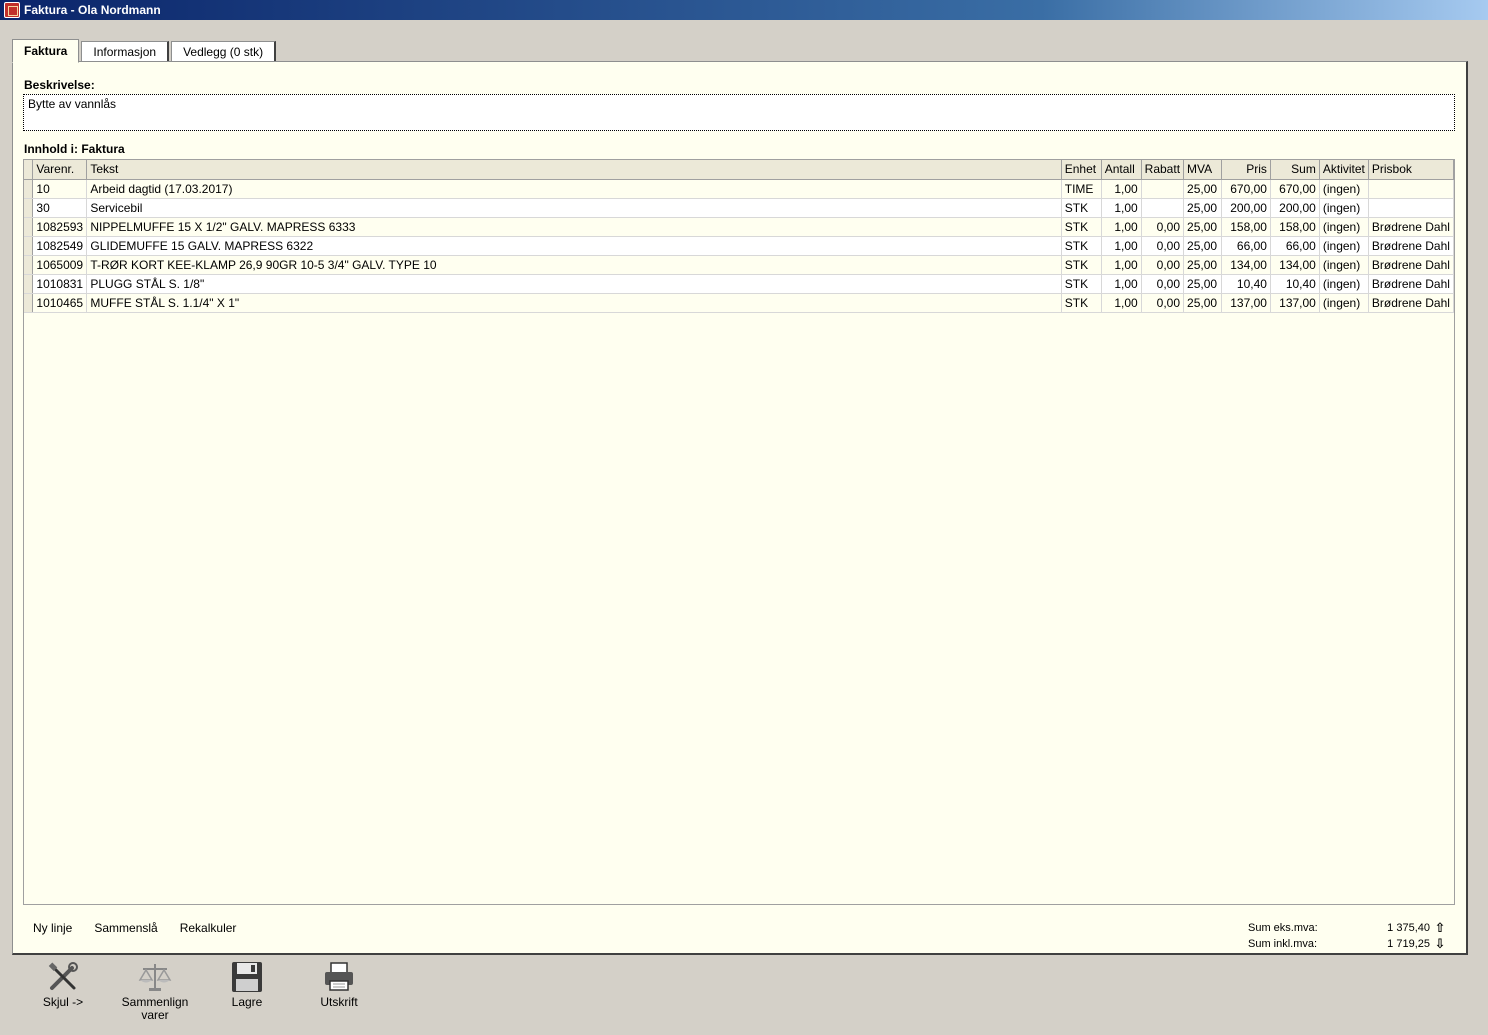 This screenshot has height=1035, width=1488. What do you see at coordinates (574, 189) in the screenshot?
I see `cell-tekst: Arbeid dagtid (17.03.2017)` at bounding box center [574, 189].